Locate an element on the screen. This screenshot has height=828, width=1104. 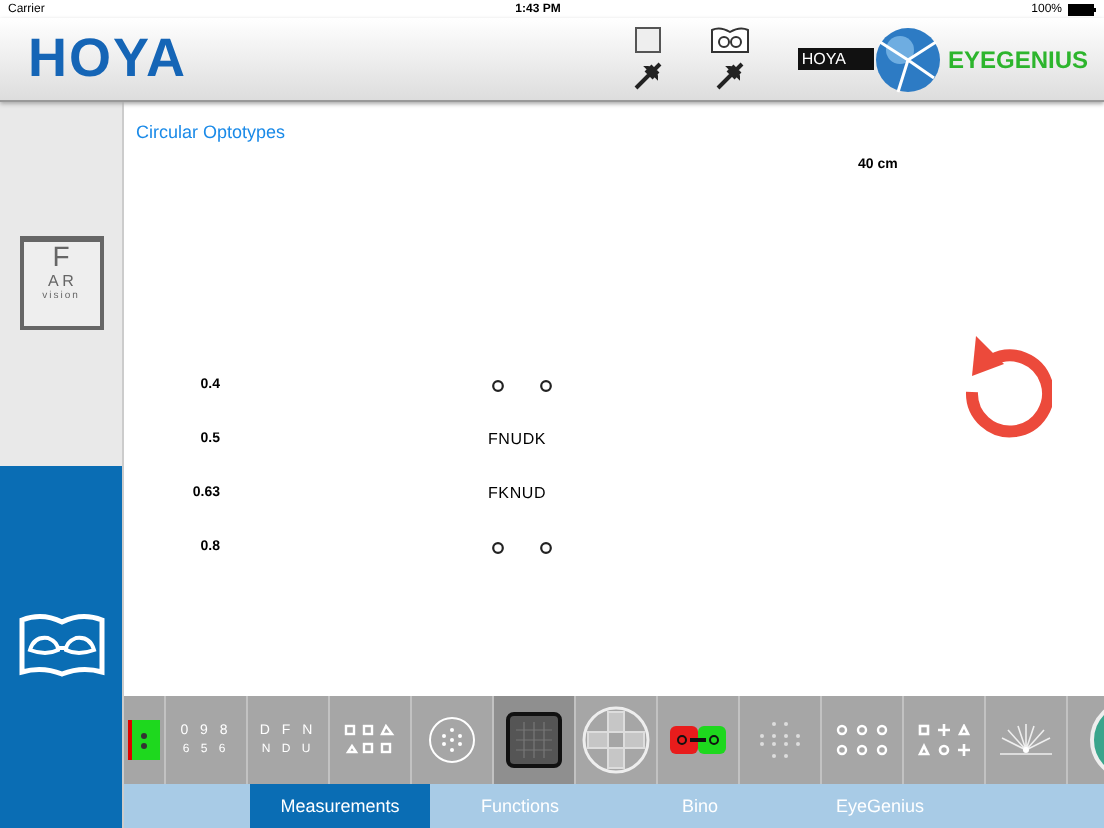
split-chart-icon is located at coordinates (698, 740).